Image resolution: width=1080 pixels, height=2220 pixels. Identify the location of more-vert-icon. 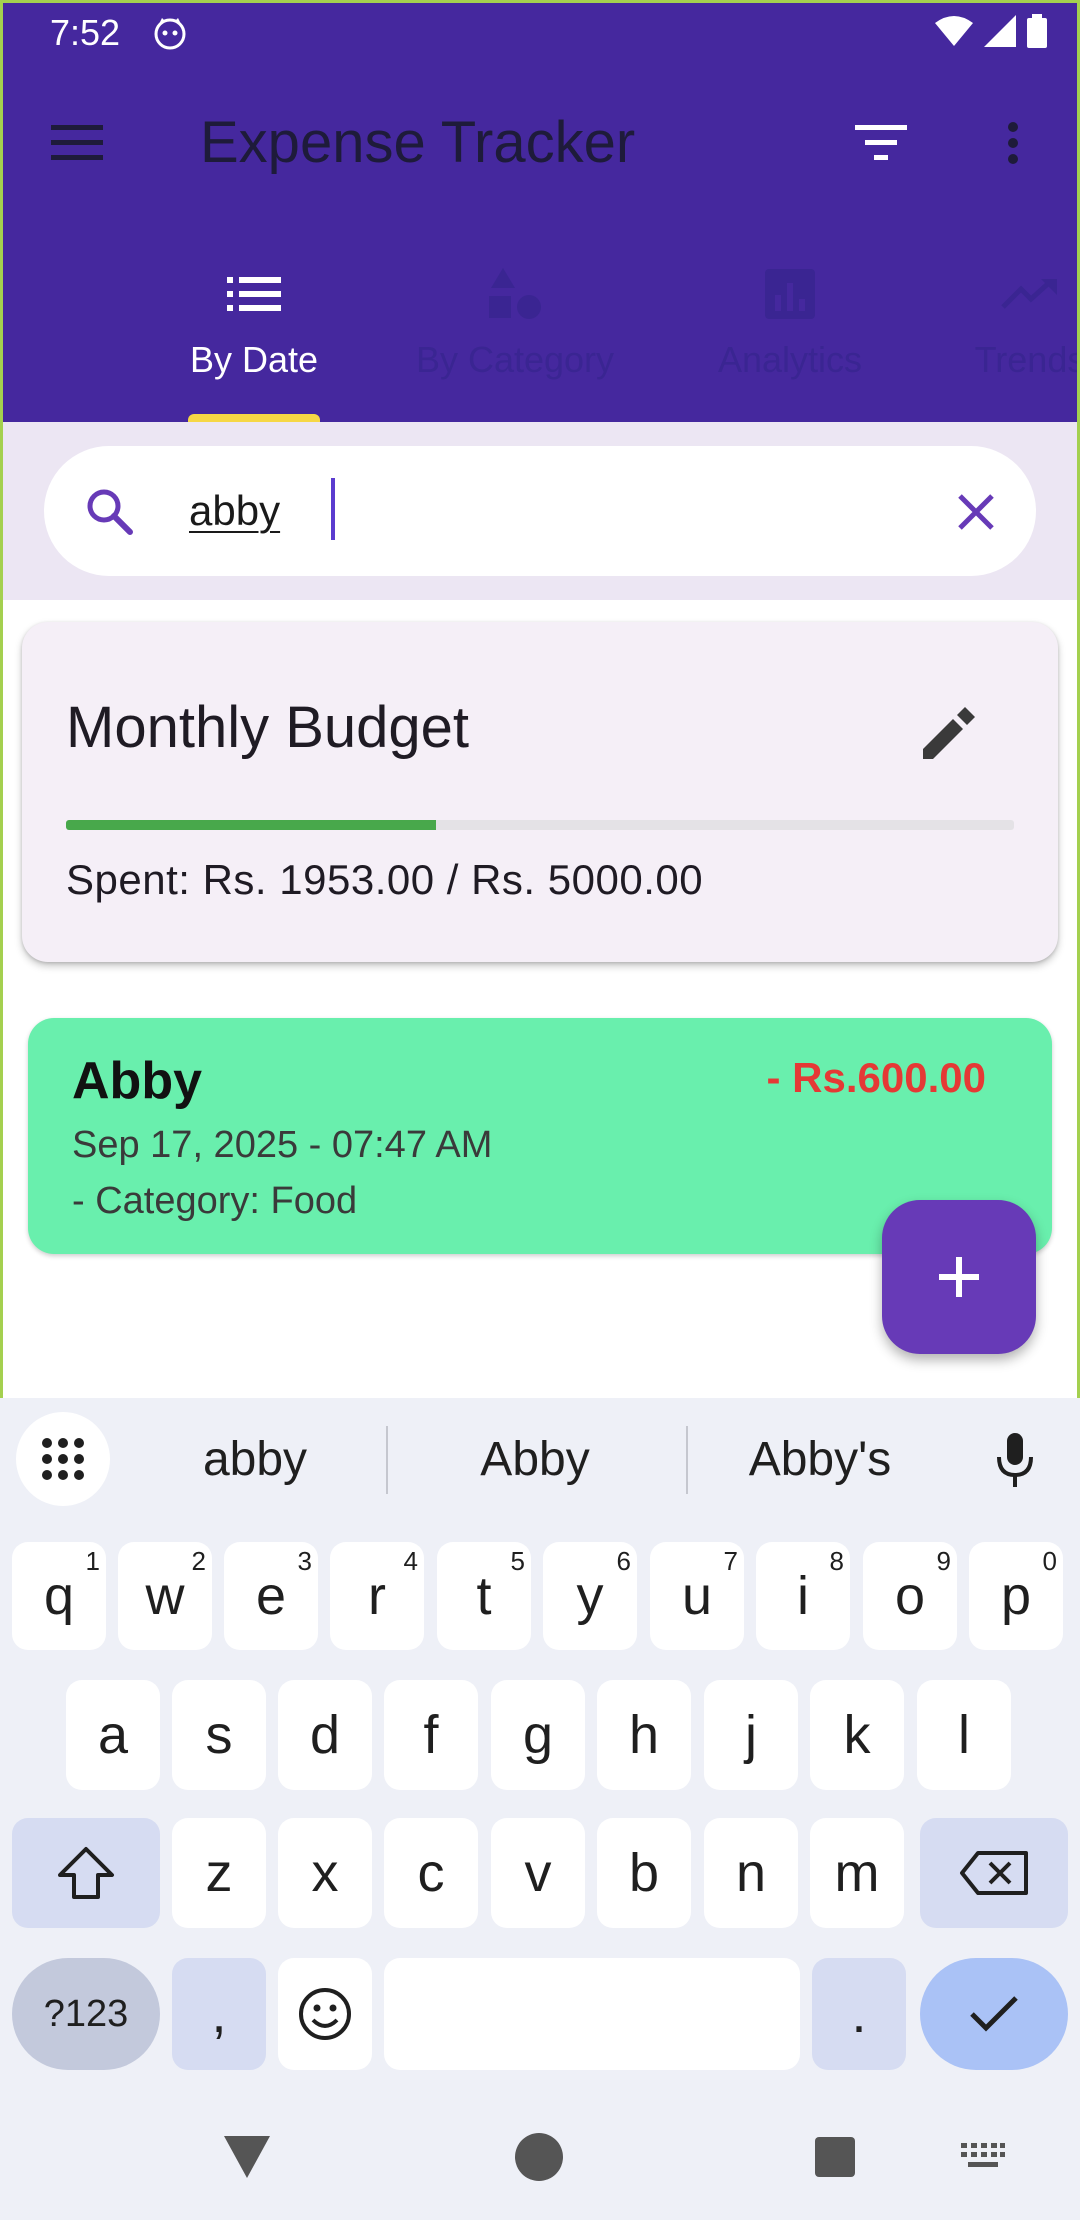
(1013, 143).